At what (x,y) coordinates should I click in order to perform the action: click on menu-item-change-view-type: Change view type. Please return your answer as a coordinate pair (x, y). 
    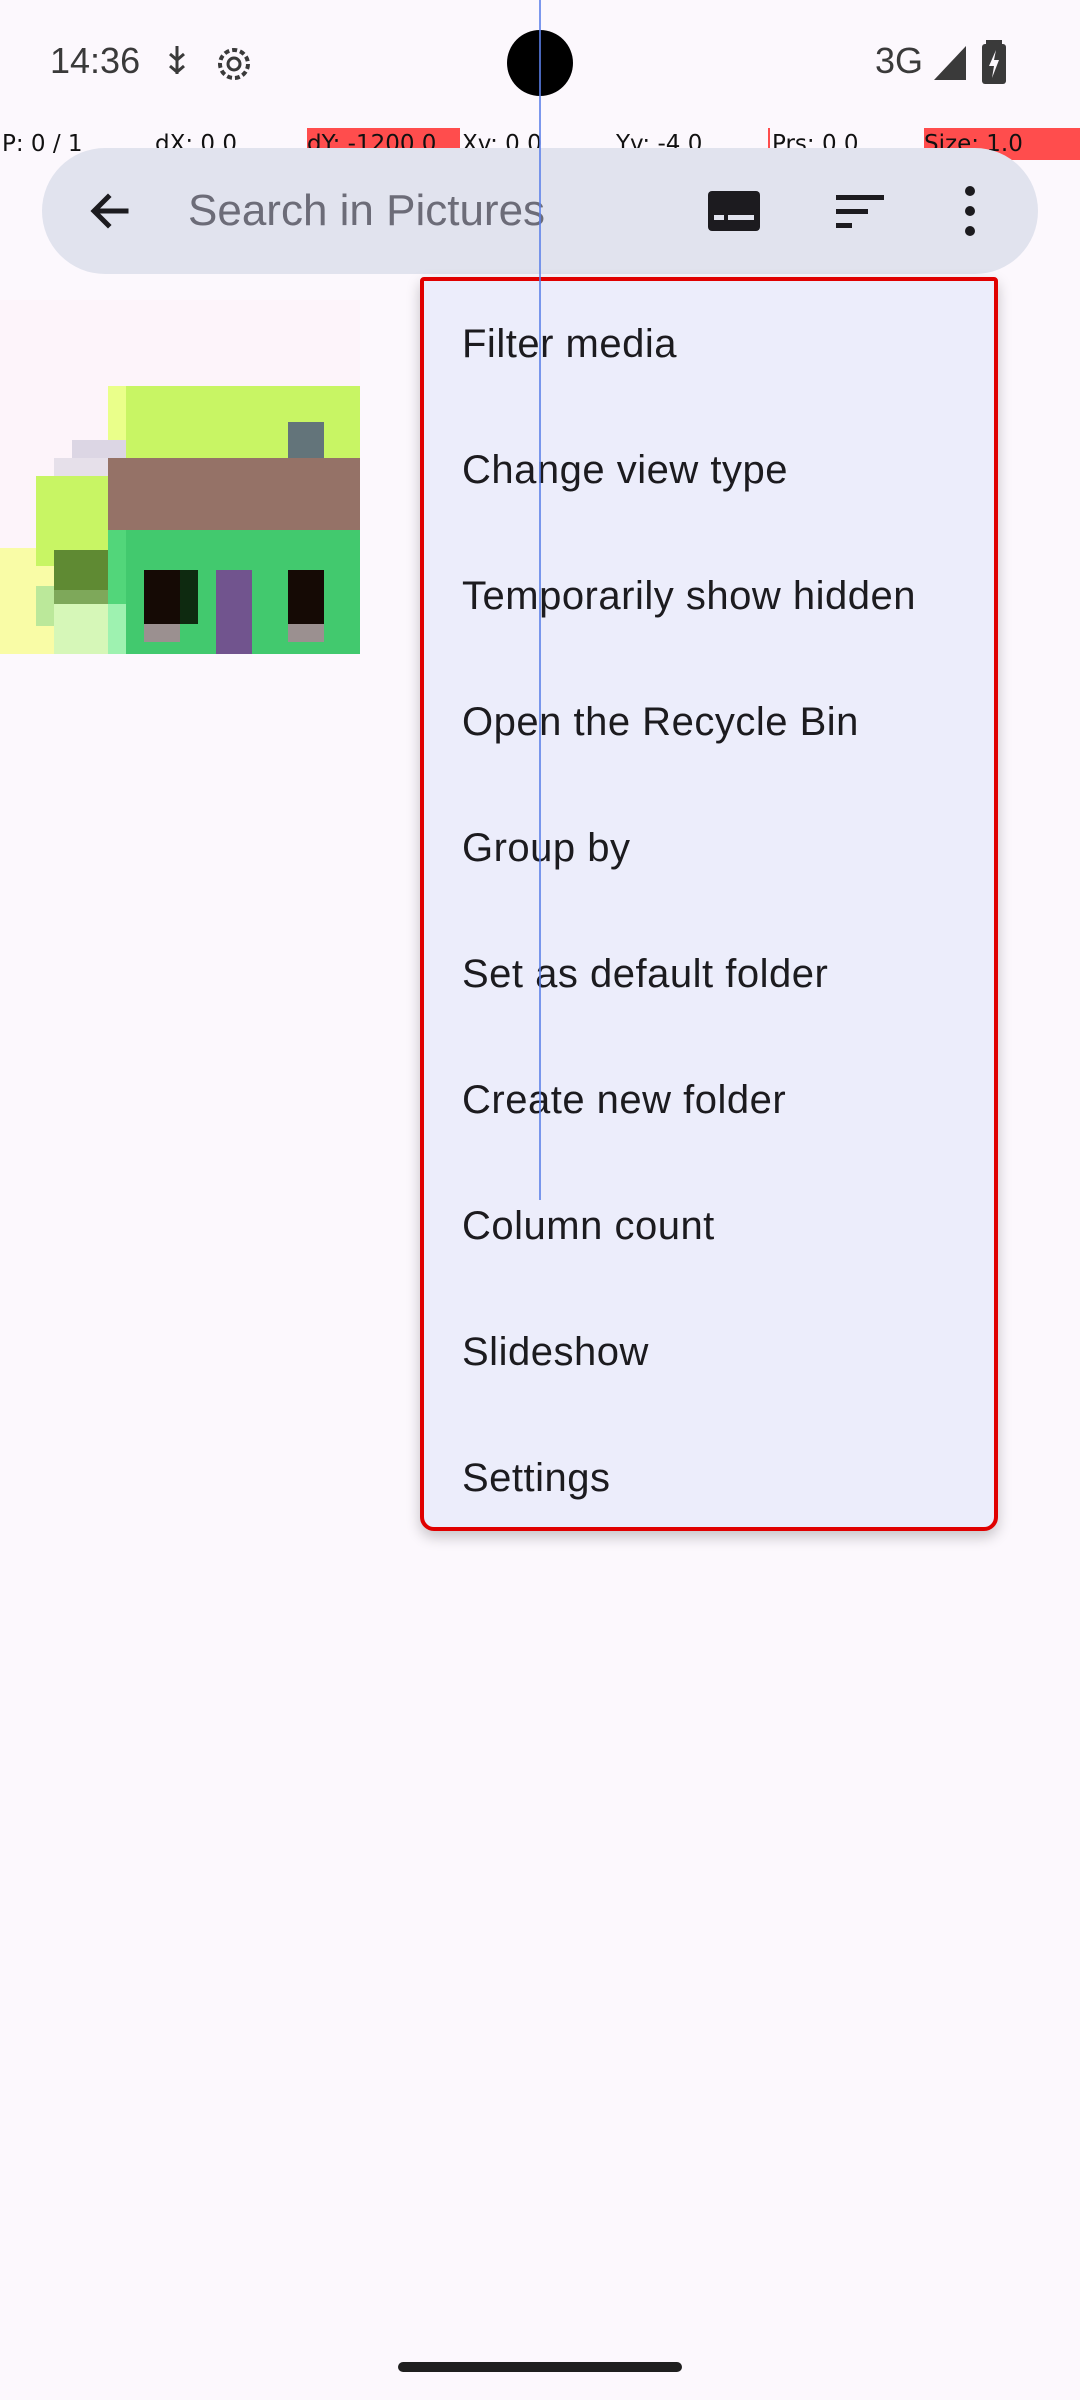
    Looking at the image, I should click on (709, 470).